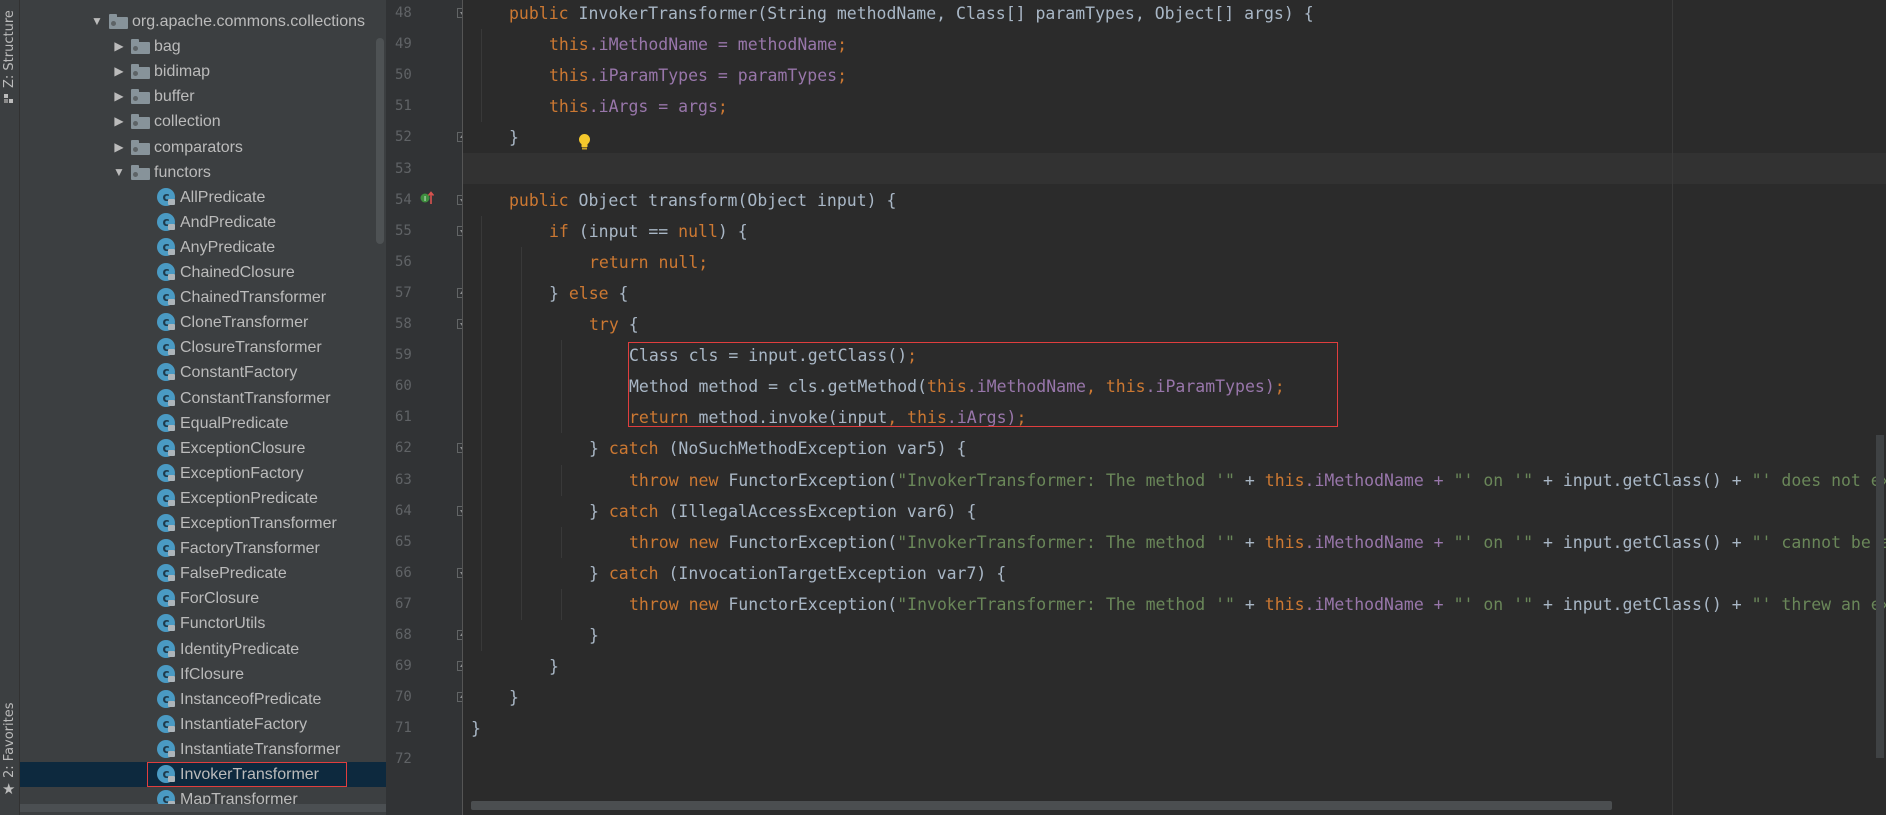 This screenshot has width=1886, height=815. What do you see at coordinates (214, 386) in the screenshot?
I see `line-number: 60` at bounding box center [214, 386].